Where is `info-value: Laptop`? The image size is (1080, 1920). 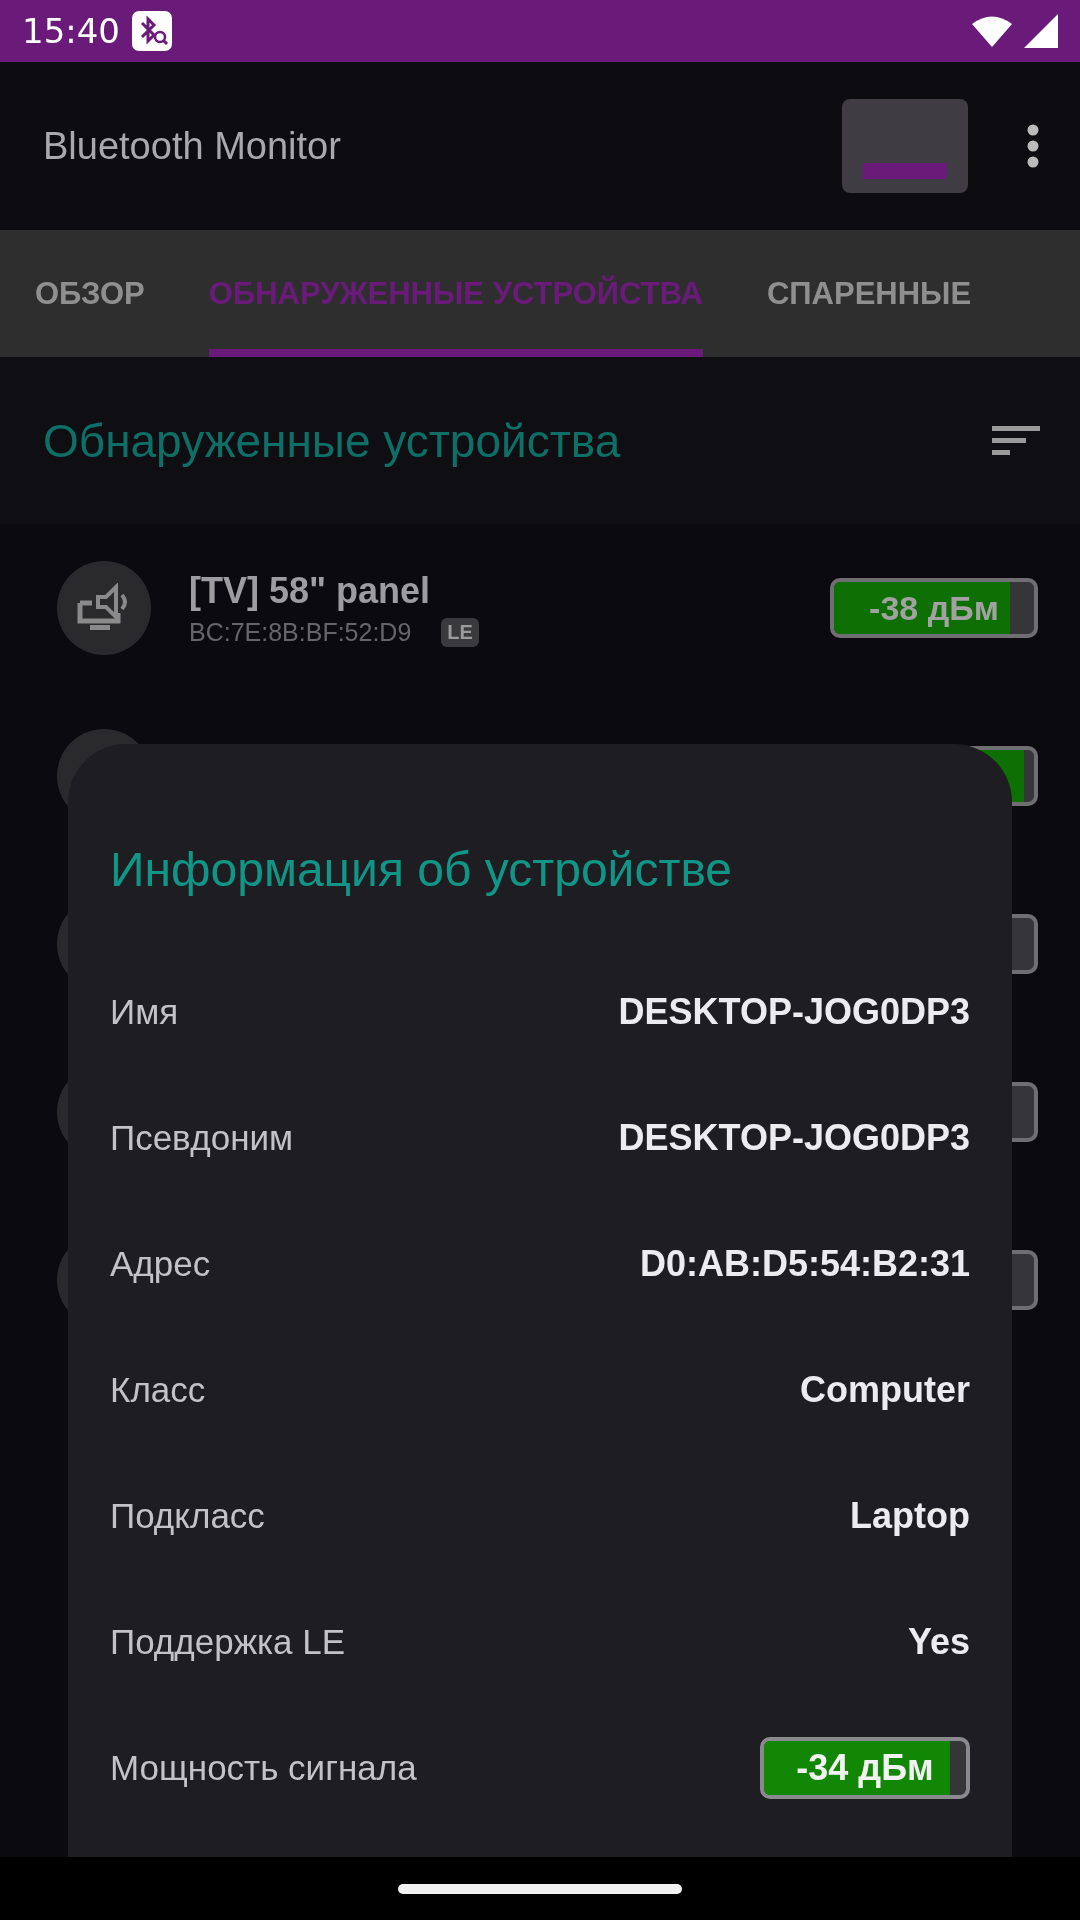 info-value: Laptop is located at coordinates (910, 1516).